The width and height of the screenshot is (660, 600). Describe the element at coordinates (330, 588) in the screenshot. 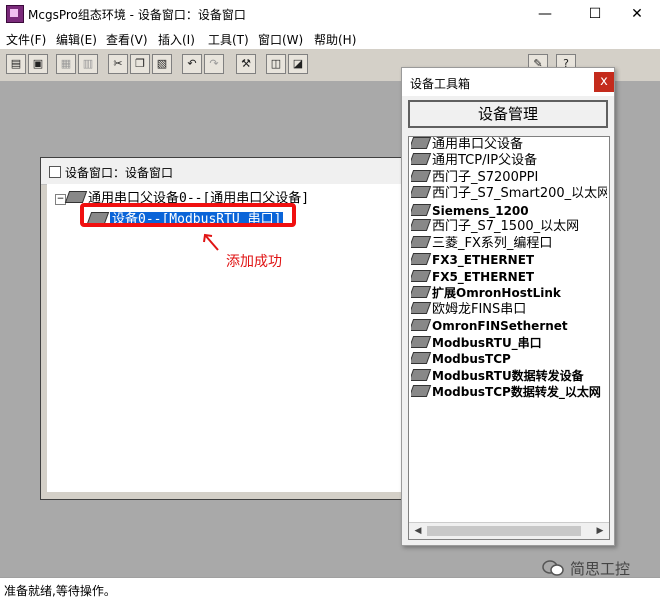

I see `status-bar: 准备就绪,等待操作。` at that location.